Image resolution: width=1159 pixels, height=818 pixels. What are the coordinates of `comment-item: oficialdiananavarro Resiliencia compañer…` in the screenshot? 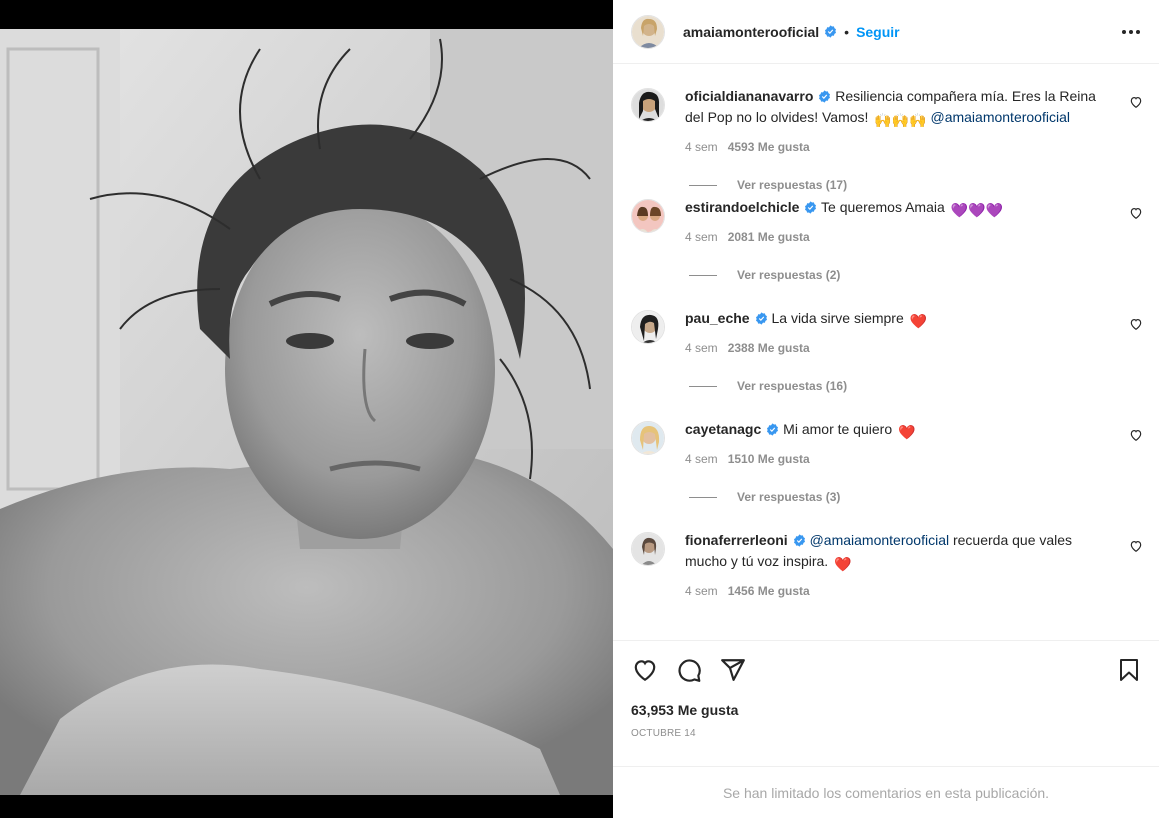 It's located at (887, 141).